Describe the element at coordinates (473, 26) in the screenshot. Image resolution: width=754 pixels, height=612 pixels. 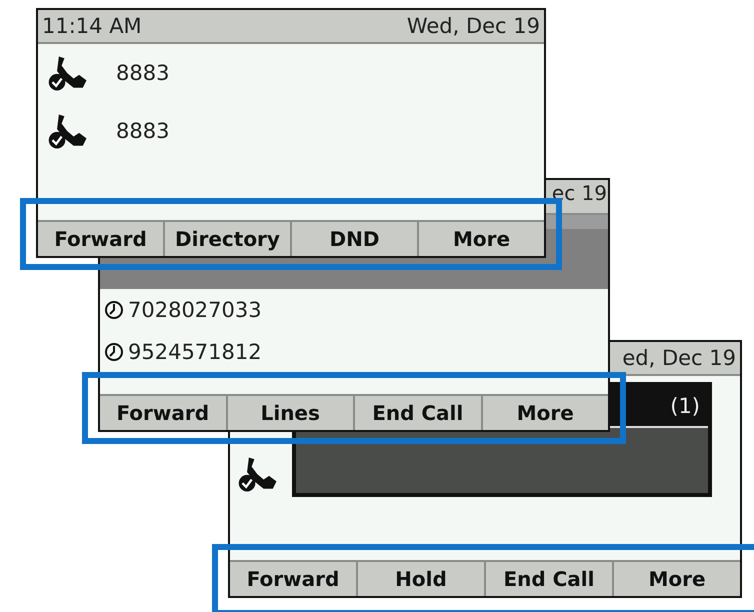
I see `date-label: Wed, Dec 19` at that location.